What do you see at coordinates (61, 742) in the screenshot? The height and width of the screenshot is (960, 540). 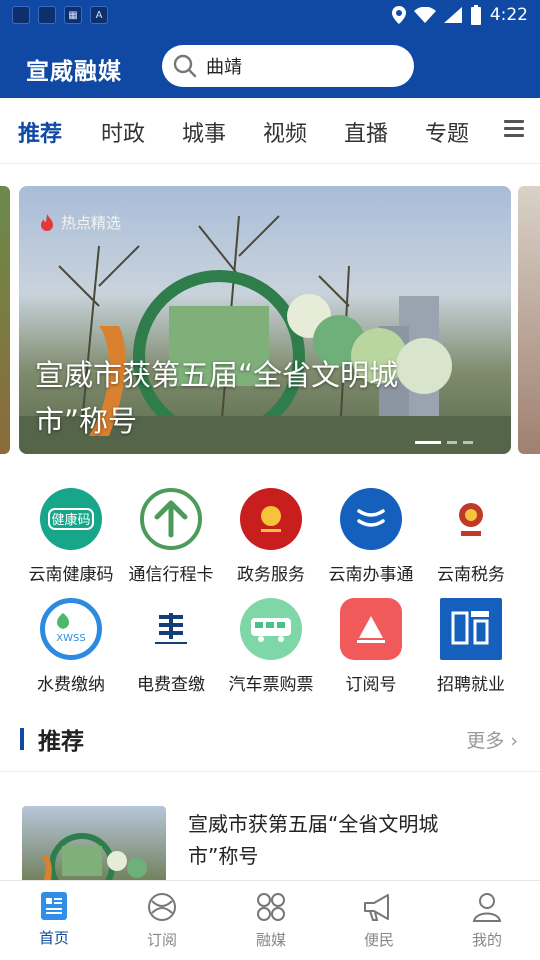 I see `section-title: 推荐` at bounding box center [61, 742].